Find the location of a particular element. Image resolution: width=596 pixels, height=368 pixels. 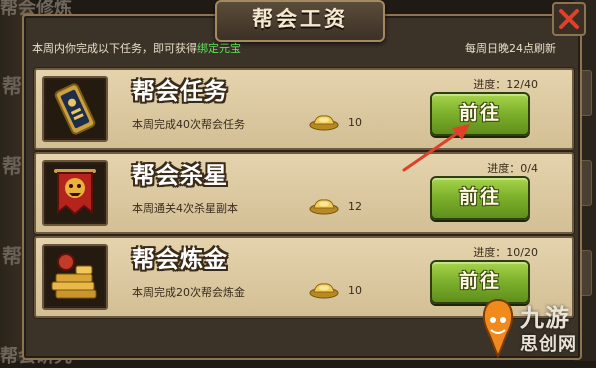

task-description: 本周通关4次杀星副本 is located at coordinates (185, 208).